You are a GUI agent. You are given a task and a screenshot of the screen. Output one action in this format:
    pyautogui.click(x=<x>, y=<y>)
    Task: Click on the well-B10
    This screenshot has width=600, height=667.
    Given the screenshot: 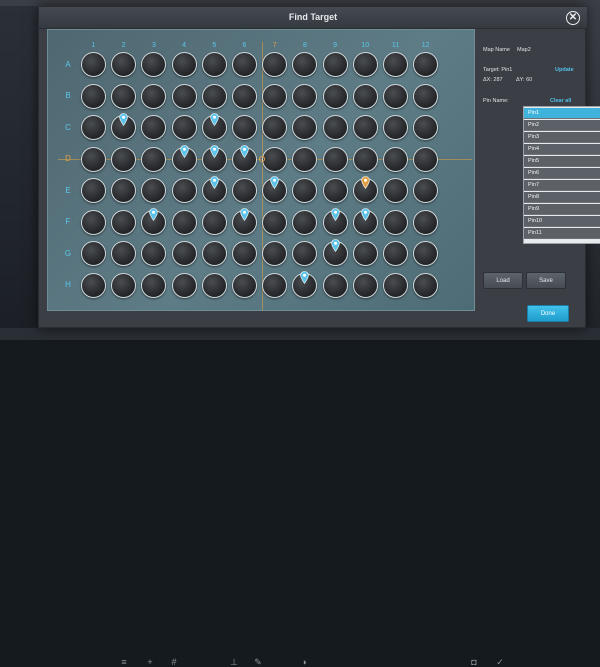 What is the action you would take?
    pyautogui.click(x=365, y=96)
    